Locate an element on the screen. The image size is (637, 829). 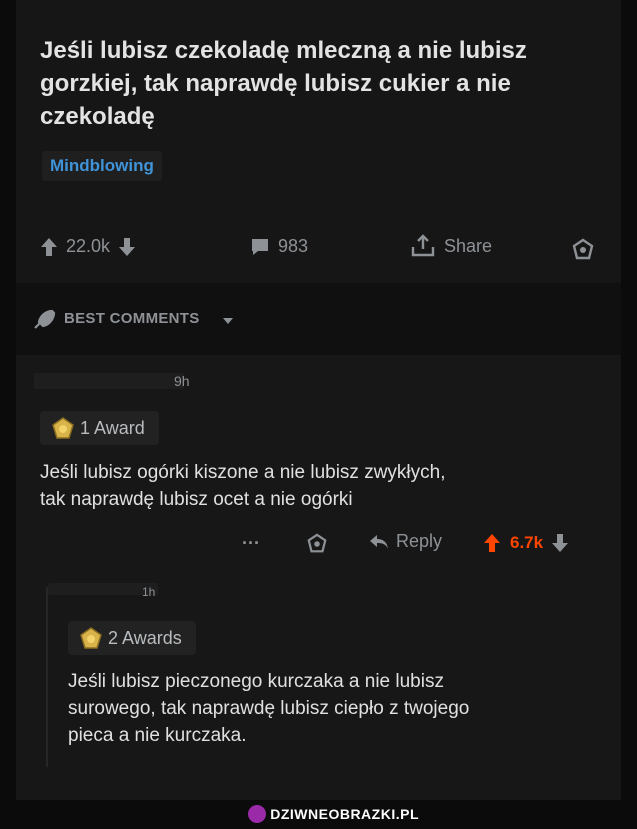
footer: DZIWNEOBRAZKI.PL is located at coordinates (318, 814).